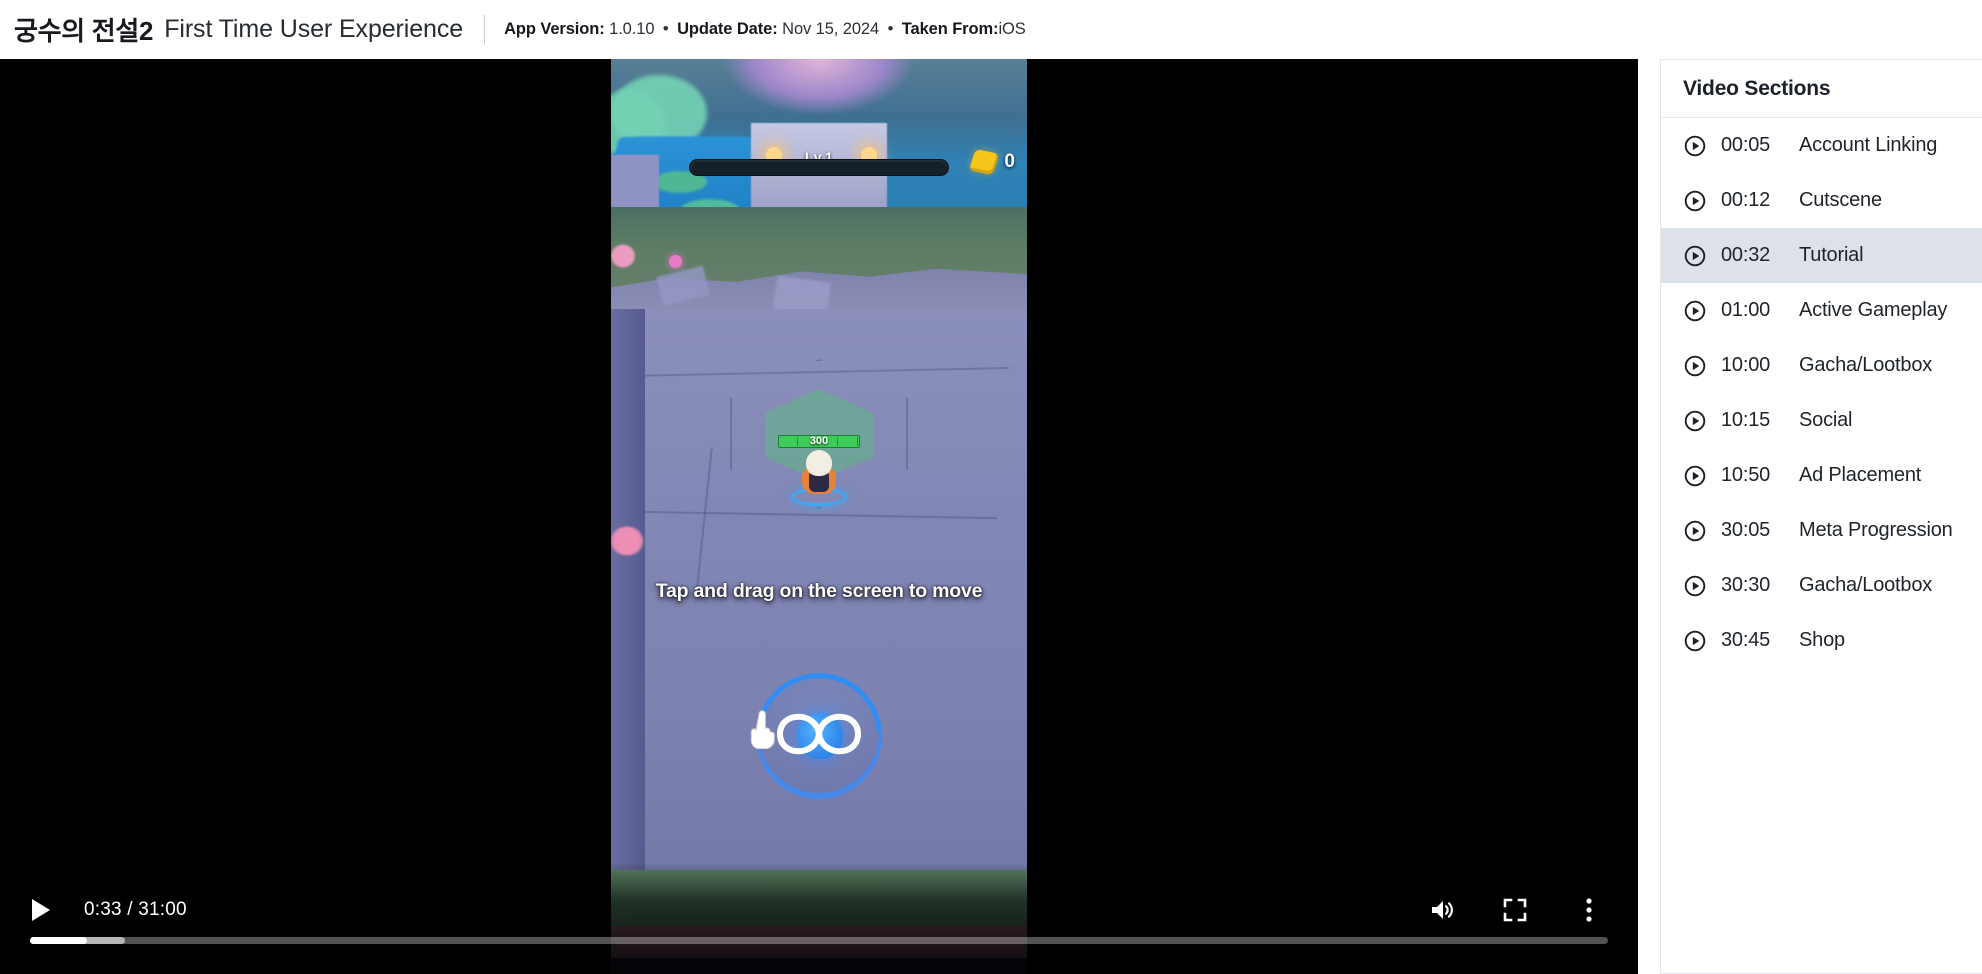 This screenshot has height=974, width=1982. Describe the element at coordinates (1746, 145) in the screenshot. I see `section-timestamp: 00:05` at that location.